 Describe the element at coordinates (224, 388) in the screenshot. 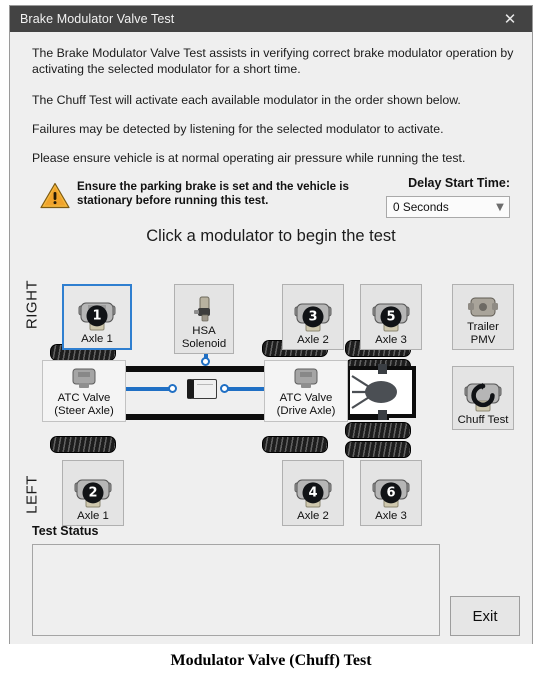

I see `air-line-node-drive` at that location.